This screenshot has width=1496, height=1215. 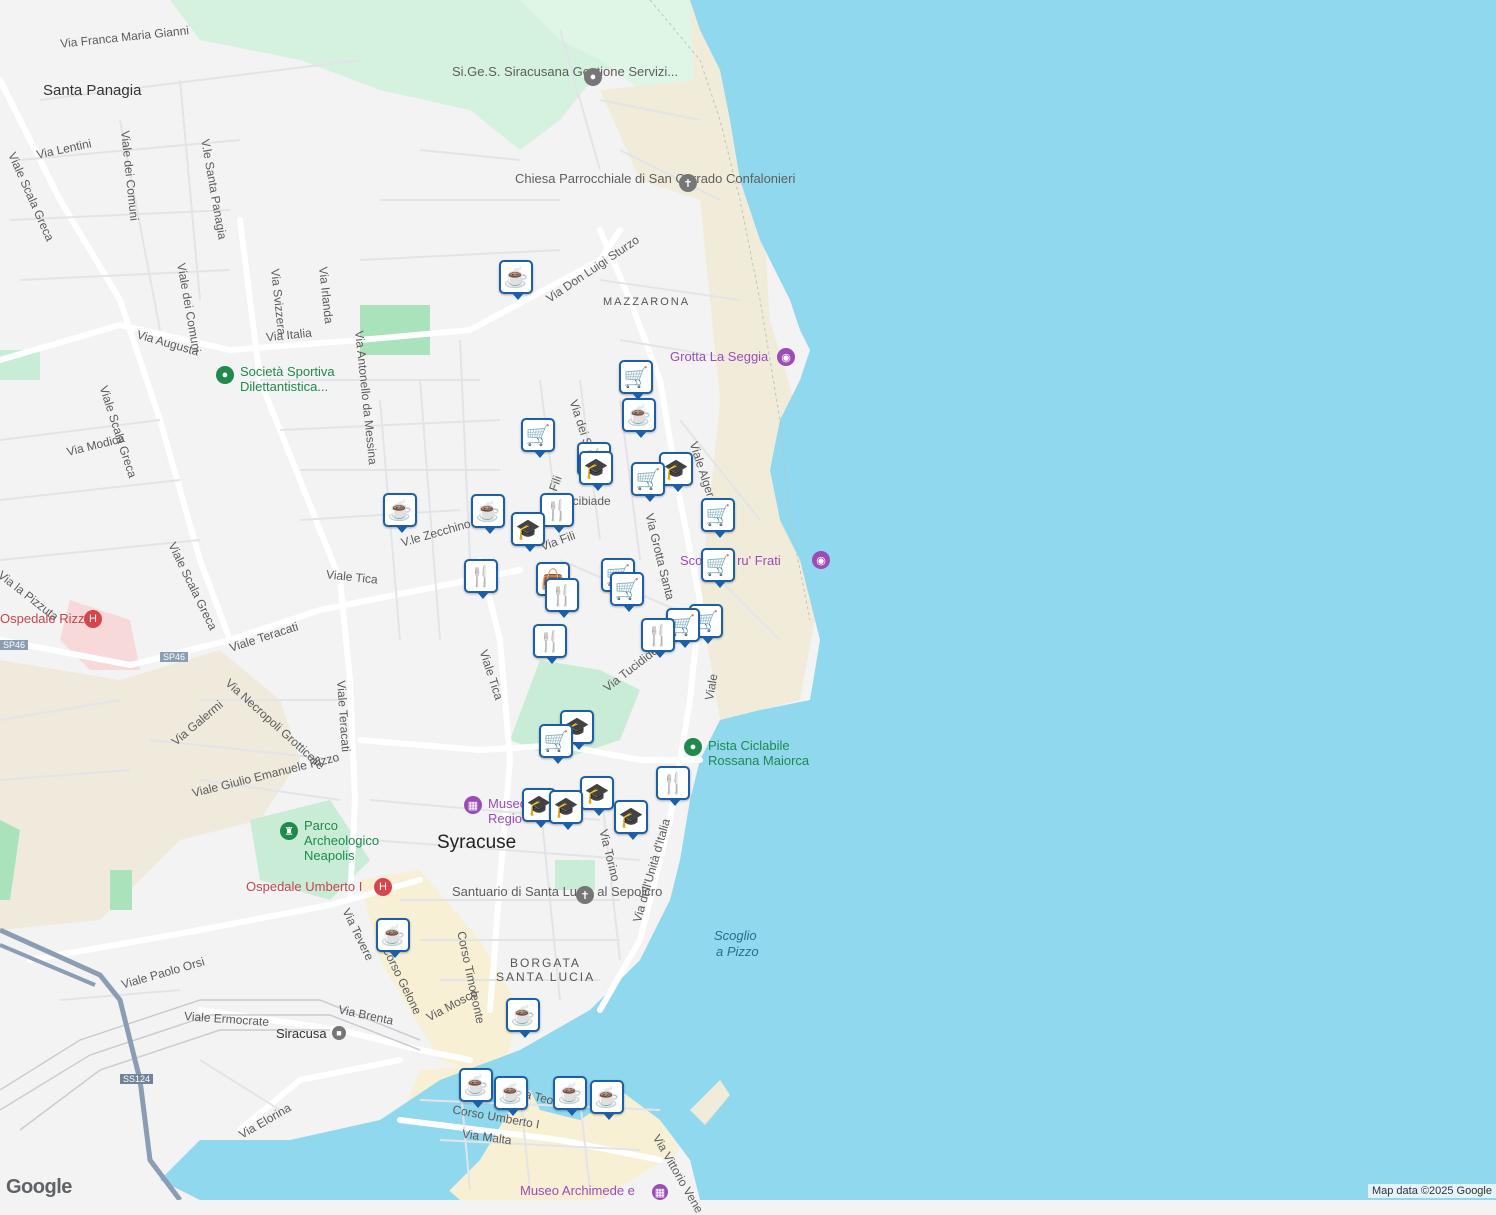 I want to click on sea-label-scoglio: Scoglio, so click(x=735, y=935).